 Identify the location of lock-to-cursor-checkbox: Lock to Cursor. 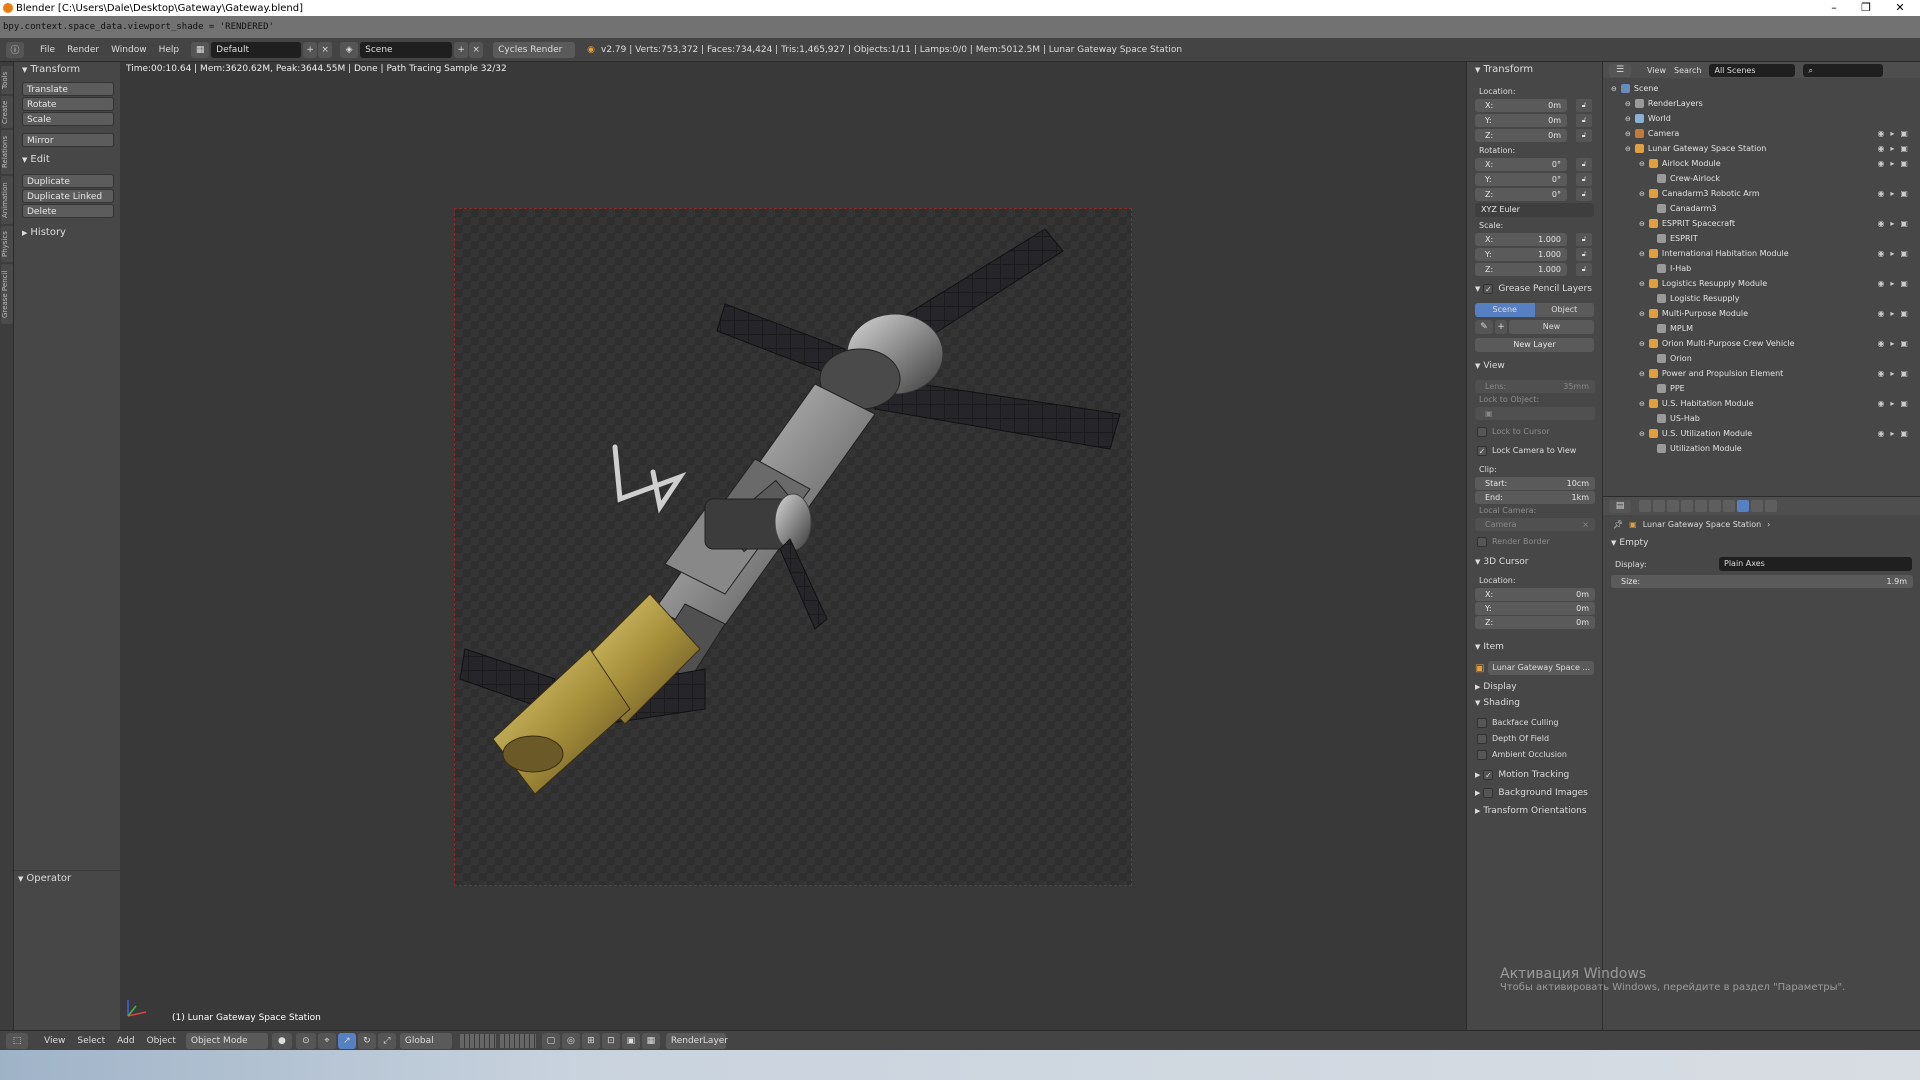
(1534, 432).